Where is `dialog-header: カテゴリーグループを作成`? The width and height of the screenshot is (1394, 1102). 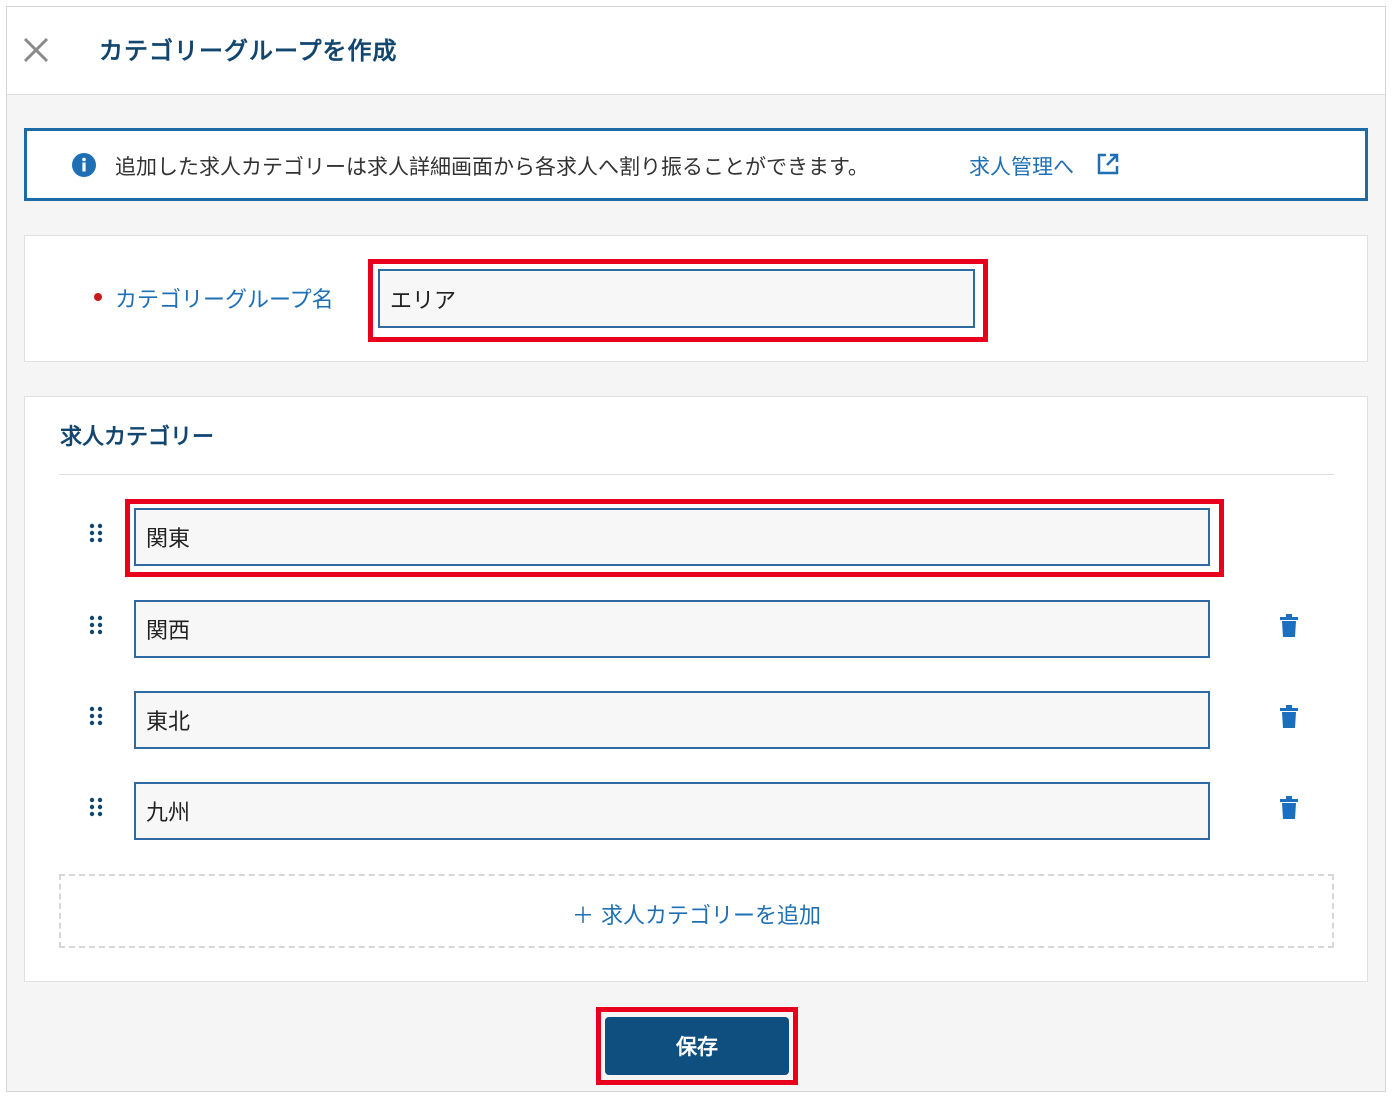 dialog-header: カテゴリーグループを作成 is located at coordinates (696, 51).